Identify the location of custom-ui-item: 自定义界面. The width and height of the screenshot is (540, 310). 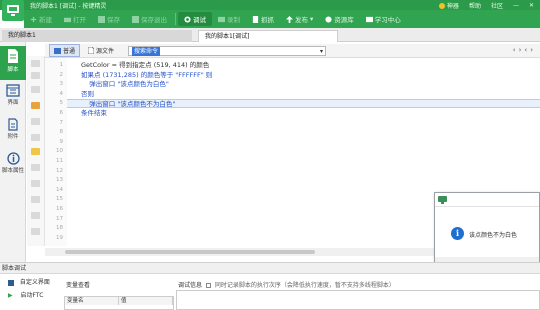
(29, 281).